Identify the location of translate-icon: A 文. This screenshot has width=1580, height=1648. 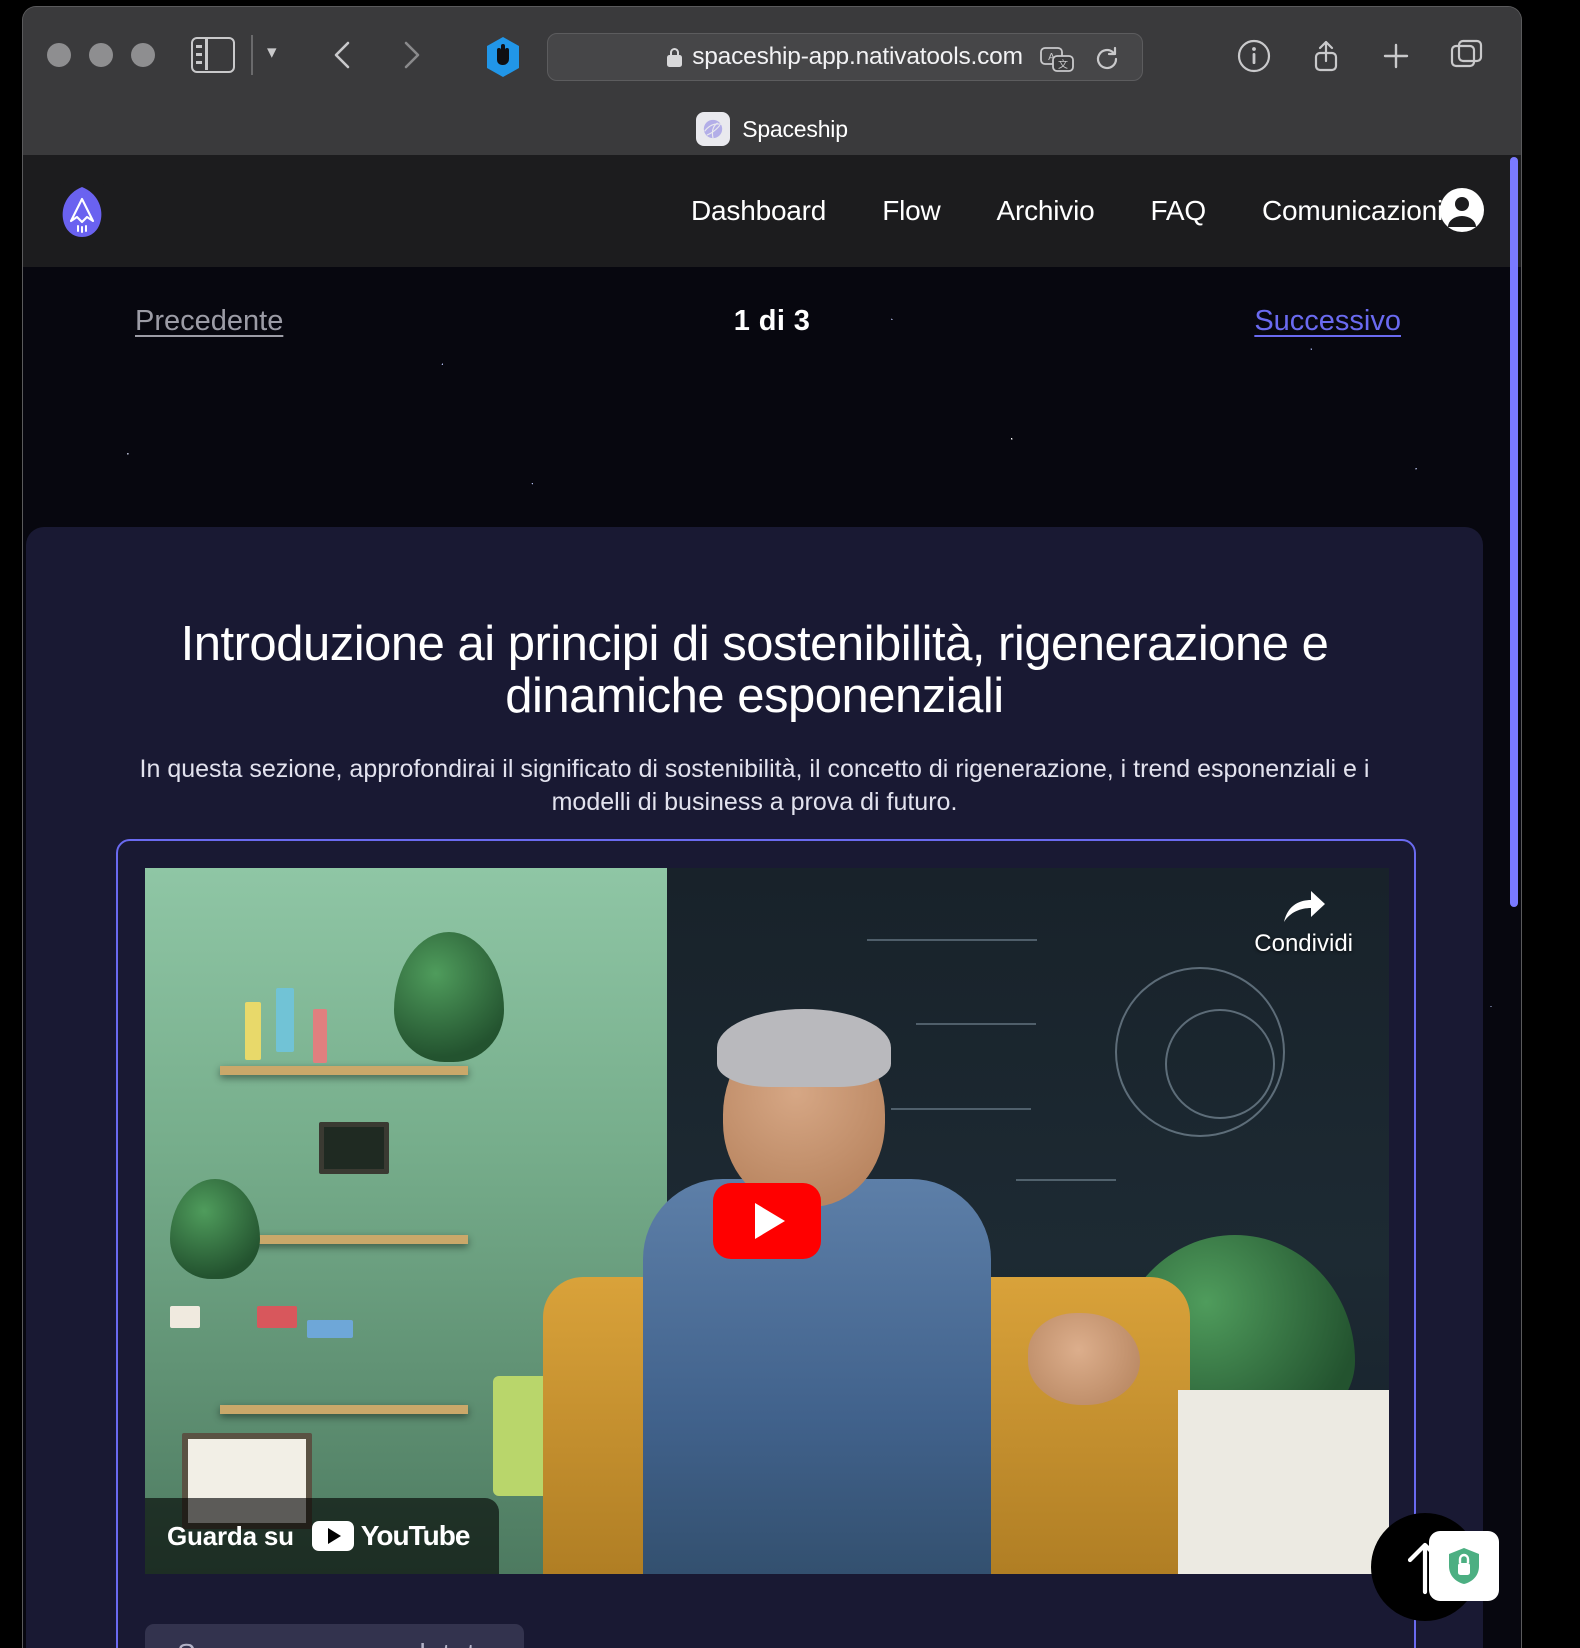
(1057, 60).